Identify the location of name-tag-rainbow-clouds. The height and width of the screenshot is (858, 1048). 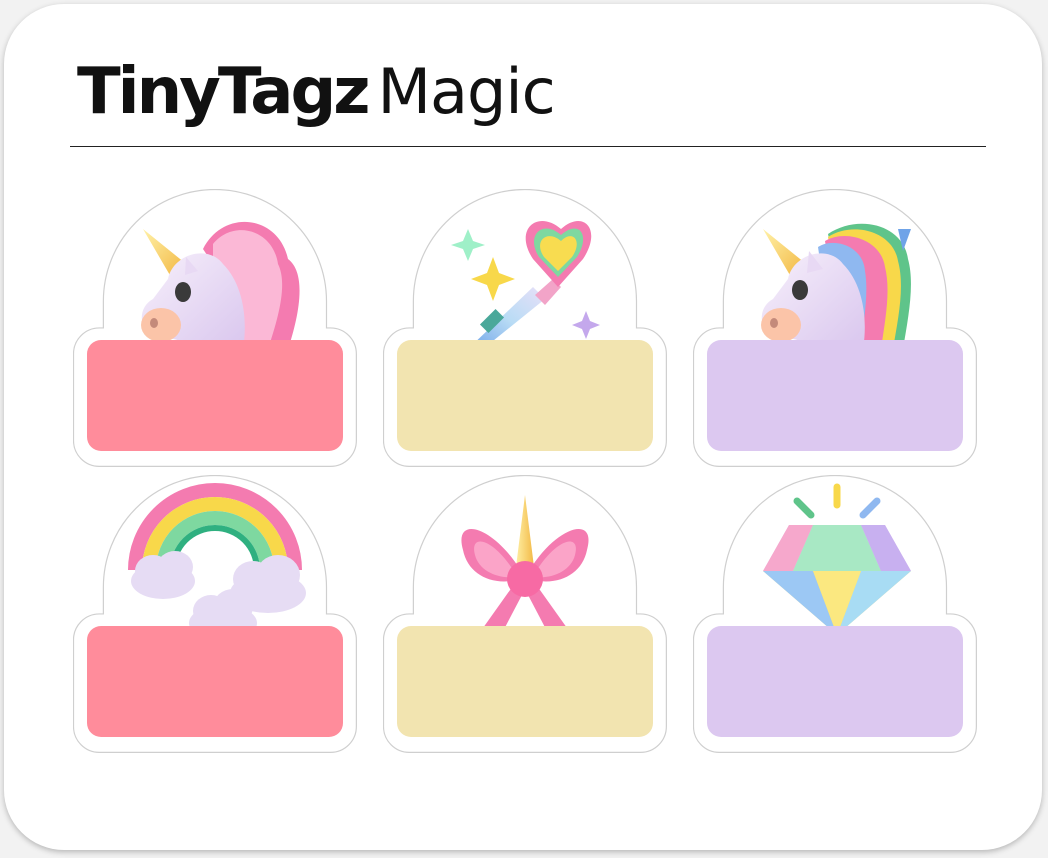
(215, 614).